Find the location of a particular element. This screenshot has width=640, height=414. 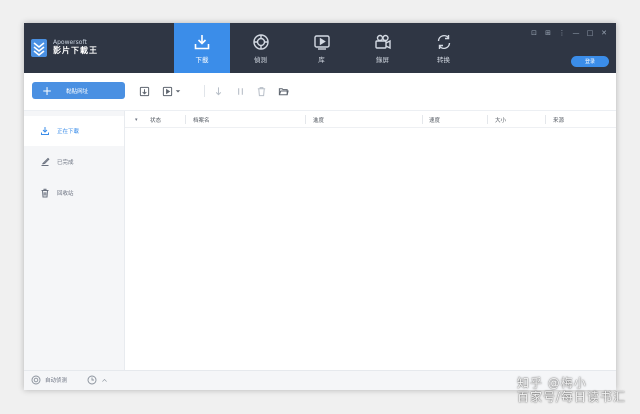

app-logo-icon is located at coordinates (39, 48).